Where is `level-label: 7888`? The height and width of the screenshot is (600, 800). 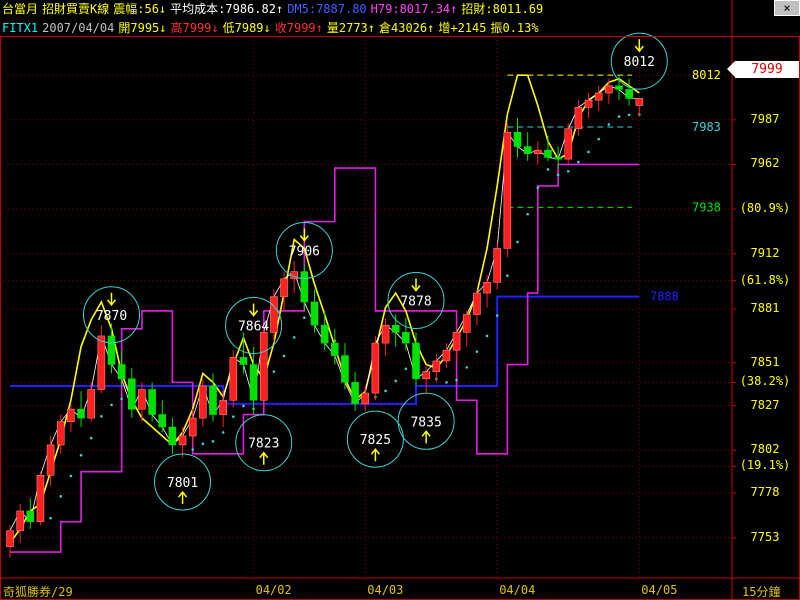
level-label: 7888 is located at coordinates (664, 297).